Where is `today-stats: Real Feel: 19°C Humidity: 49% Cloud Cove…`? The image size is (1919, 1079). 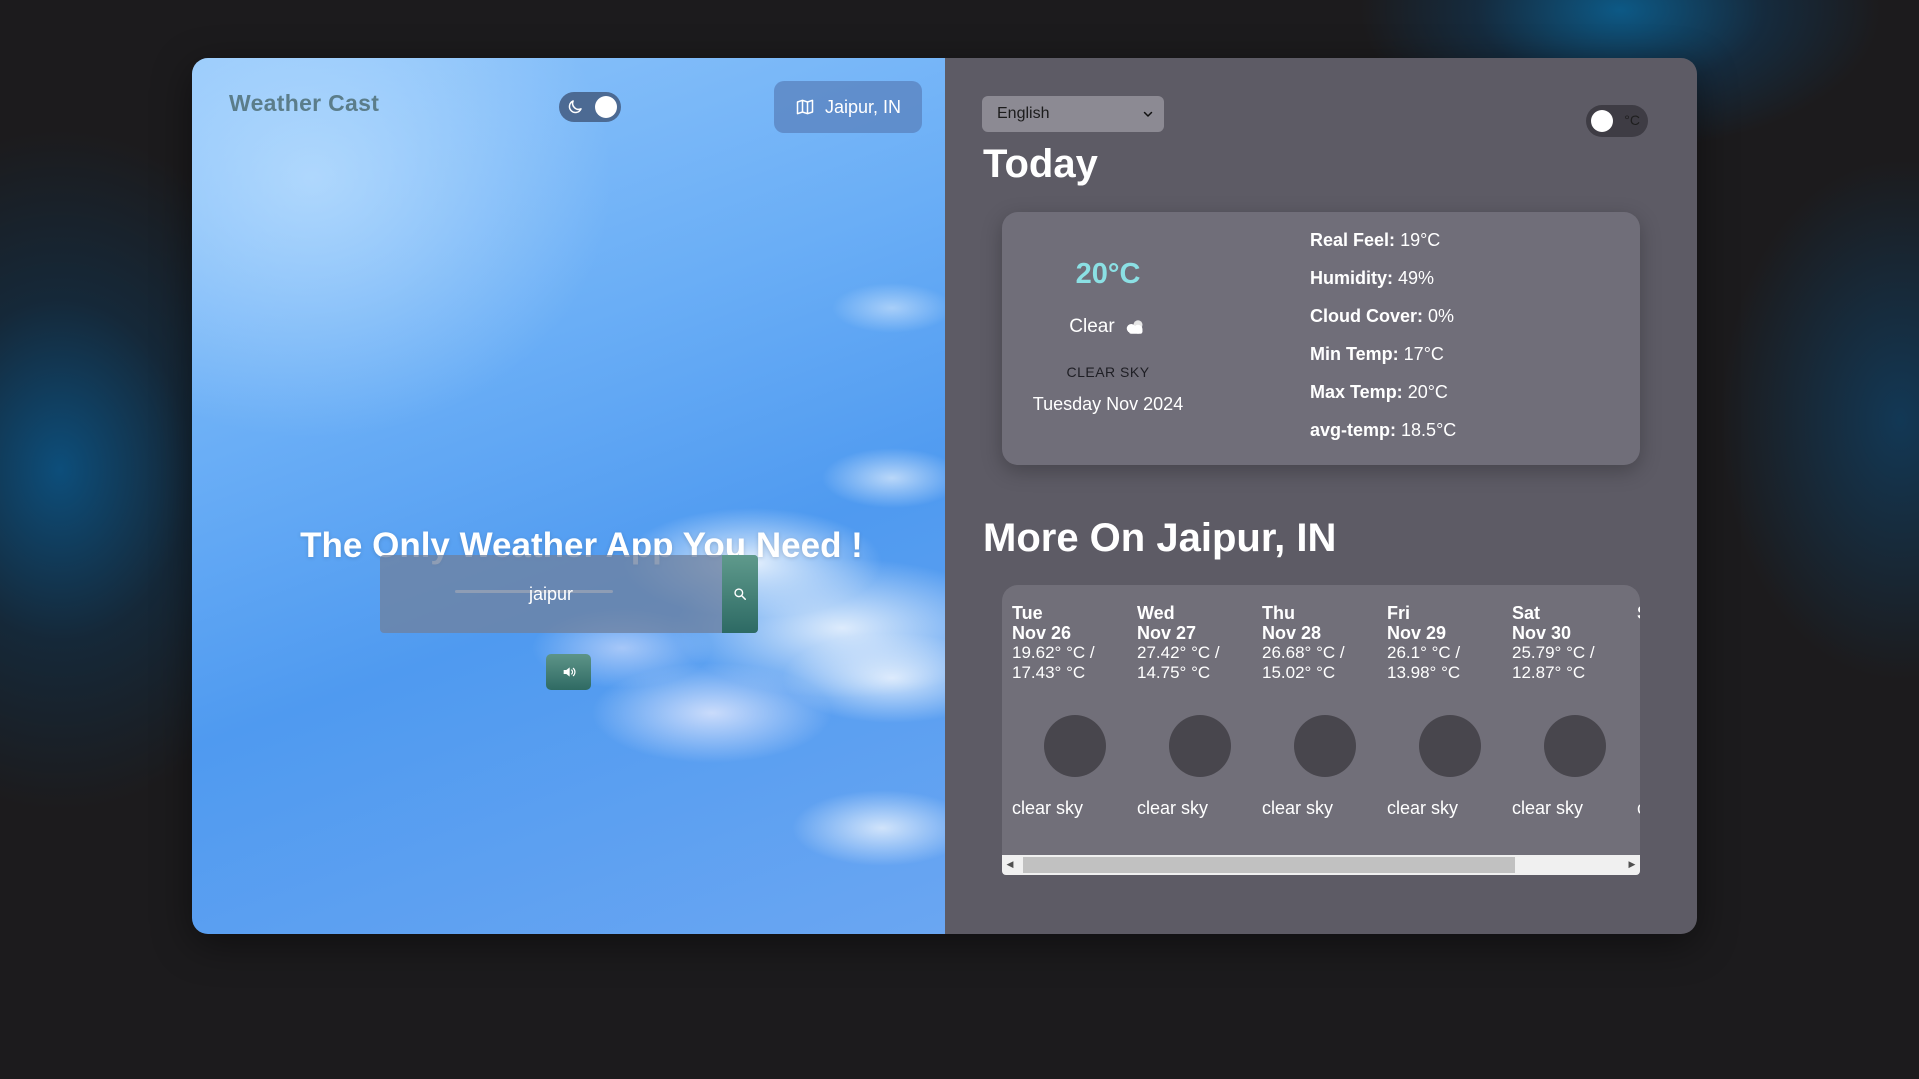 today-stats: Real Feel: 19°C Humidity: 49% Cloud Cove… is located at coordinates (1383, 342).